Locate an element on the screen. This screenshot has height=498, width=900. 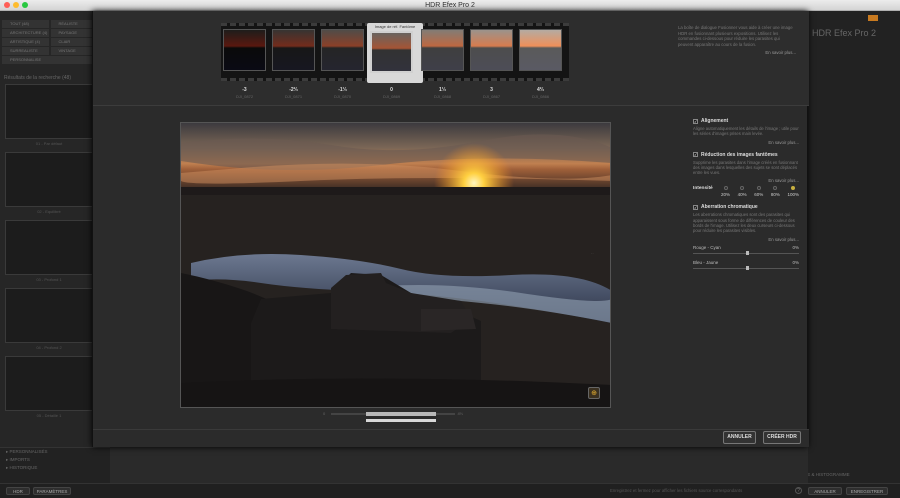
preset-label: 03 - Profond 1 is located at coordinates (49, 279).